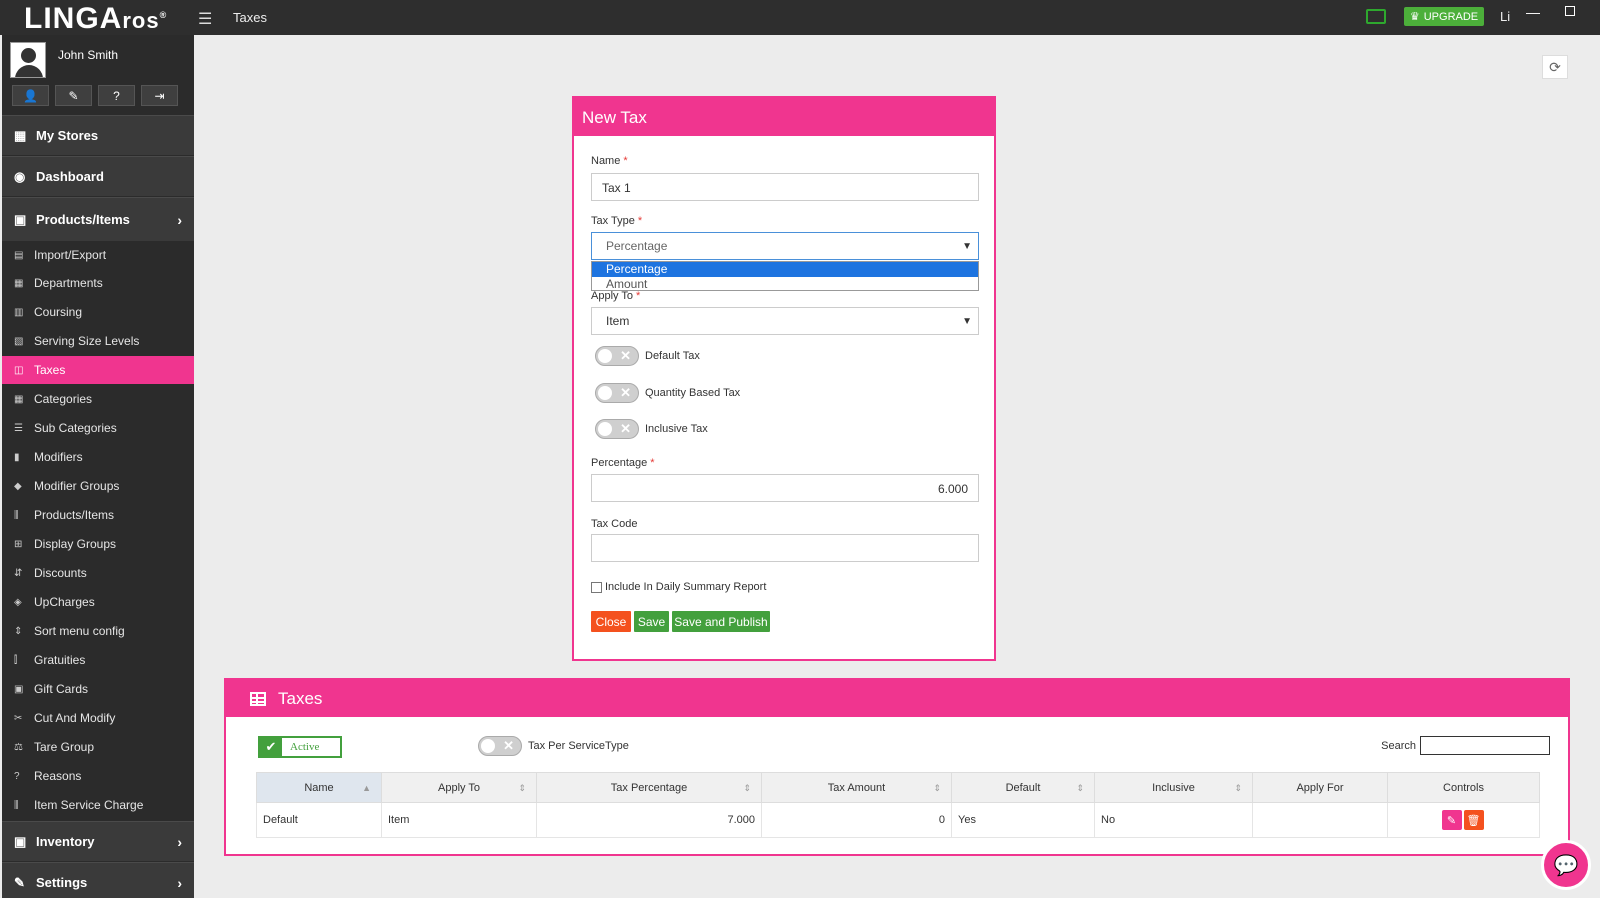 The width and height of the screenshot is (1600, 898). Describe the element at coordinates (73, 95) in the screenshot. I see `brush-icon: ✎` at that location.